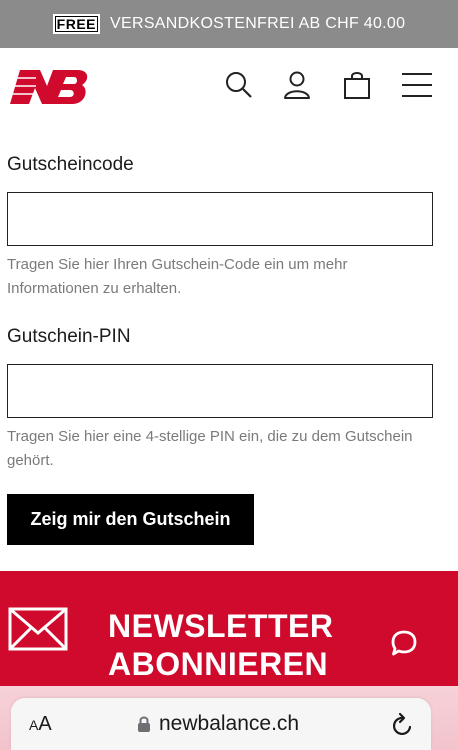  I want to click on free-badge: FREE, so click(76, 24).